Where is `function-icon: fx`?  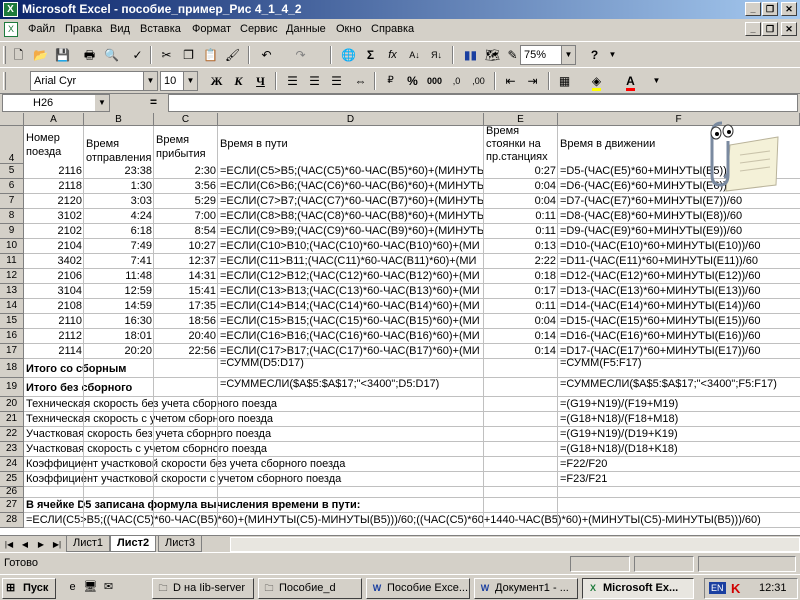 function-icon: fx is located at coordinates (392, 55).